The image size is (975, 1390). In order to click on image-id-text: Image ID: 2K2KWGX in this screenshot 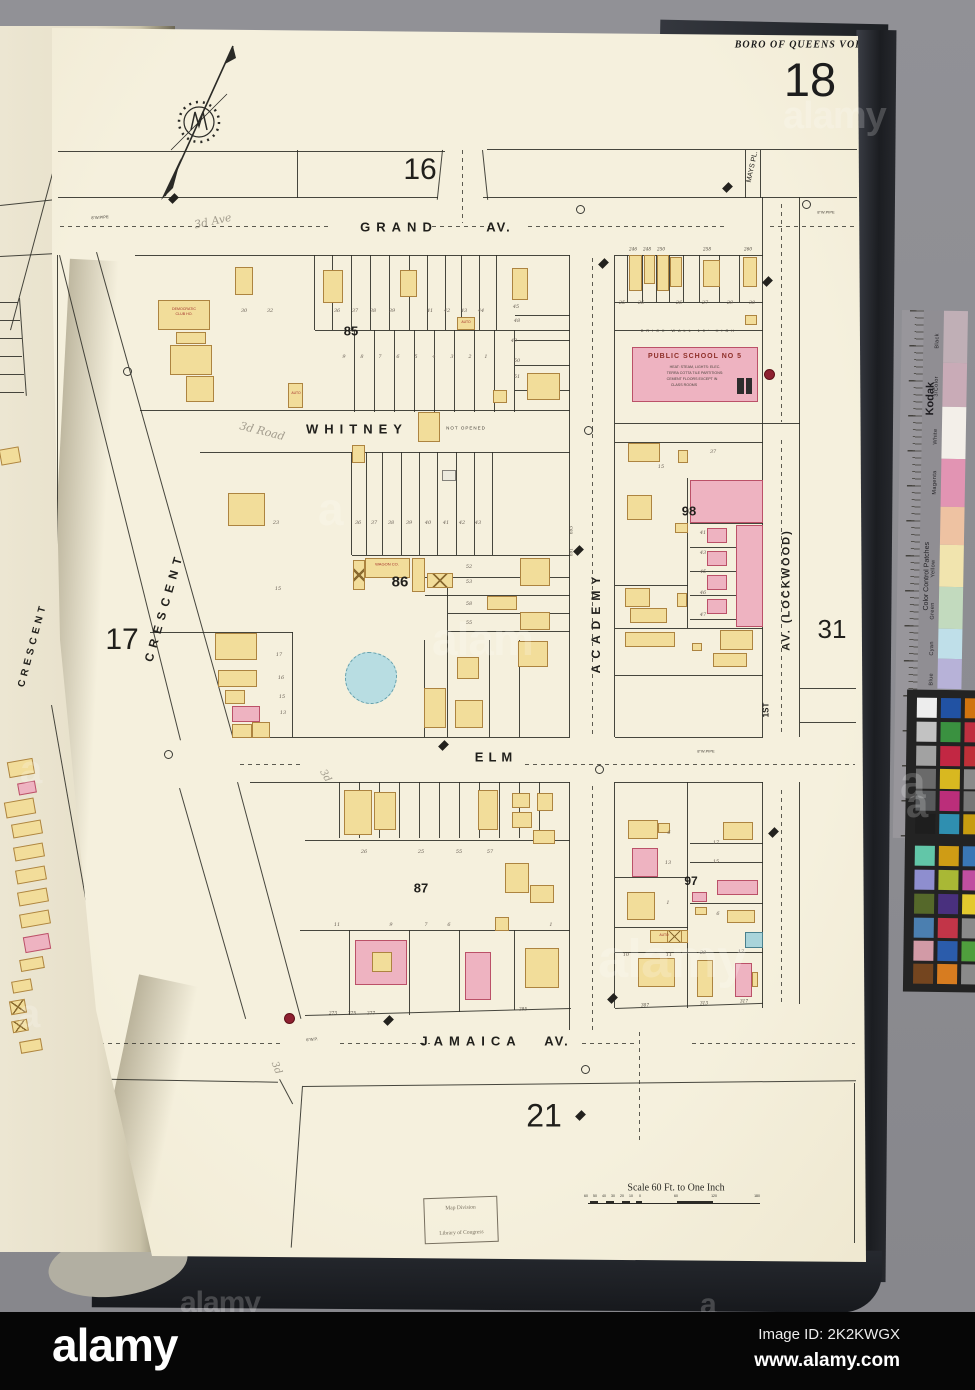, I will do `click(829, 1334)`.